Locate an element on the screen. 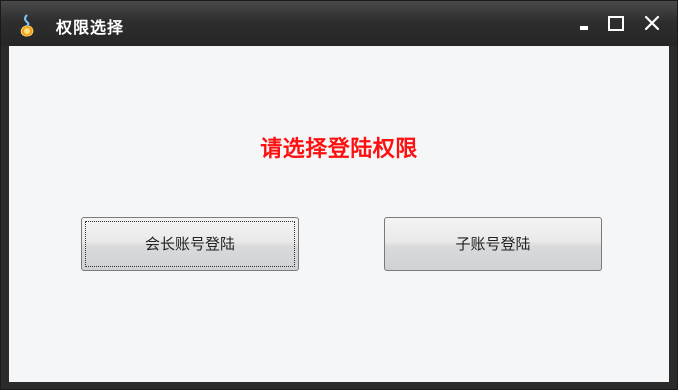  close-icon is located at coordinates (652, 23).